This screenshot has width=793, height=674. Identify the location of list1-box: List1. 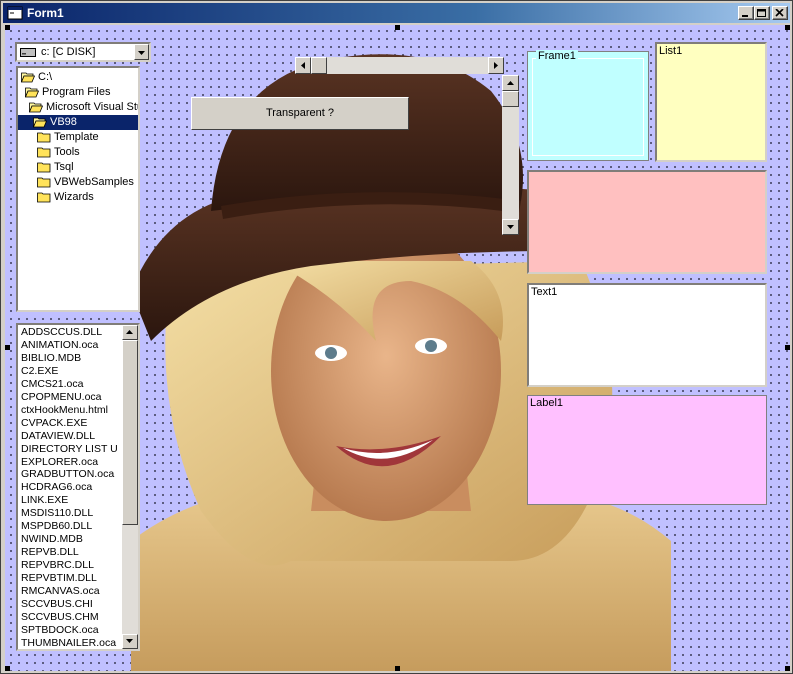
(711, 102).